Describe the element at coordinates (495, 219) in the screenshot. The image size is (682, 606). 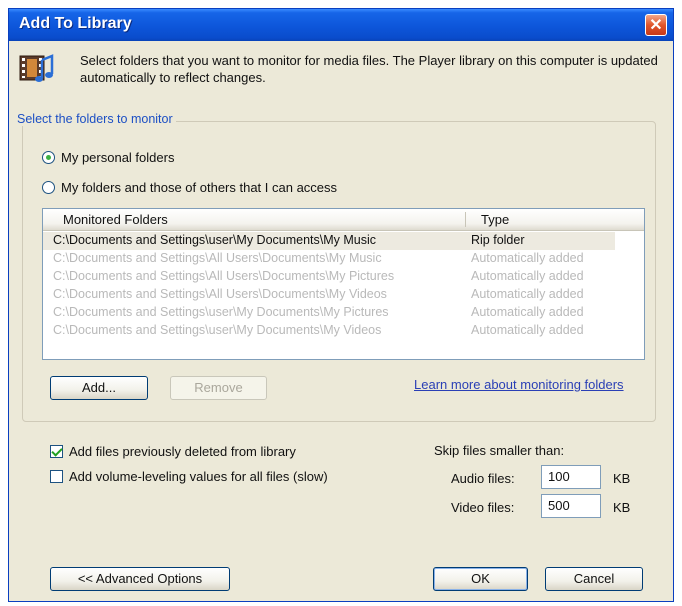
I see `column-header-type: Type` at that location.